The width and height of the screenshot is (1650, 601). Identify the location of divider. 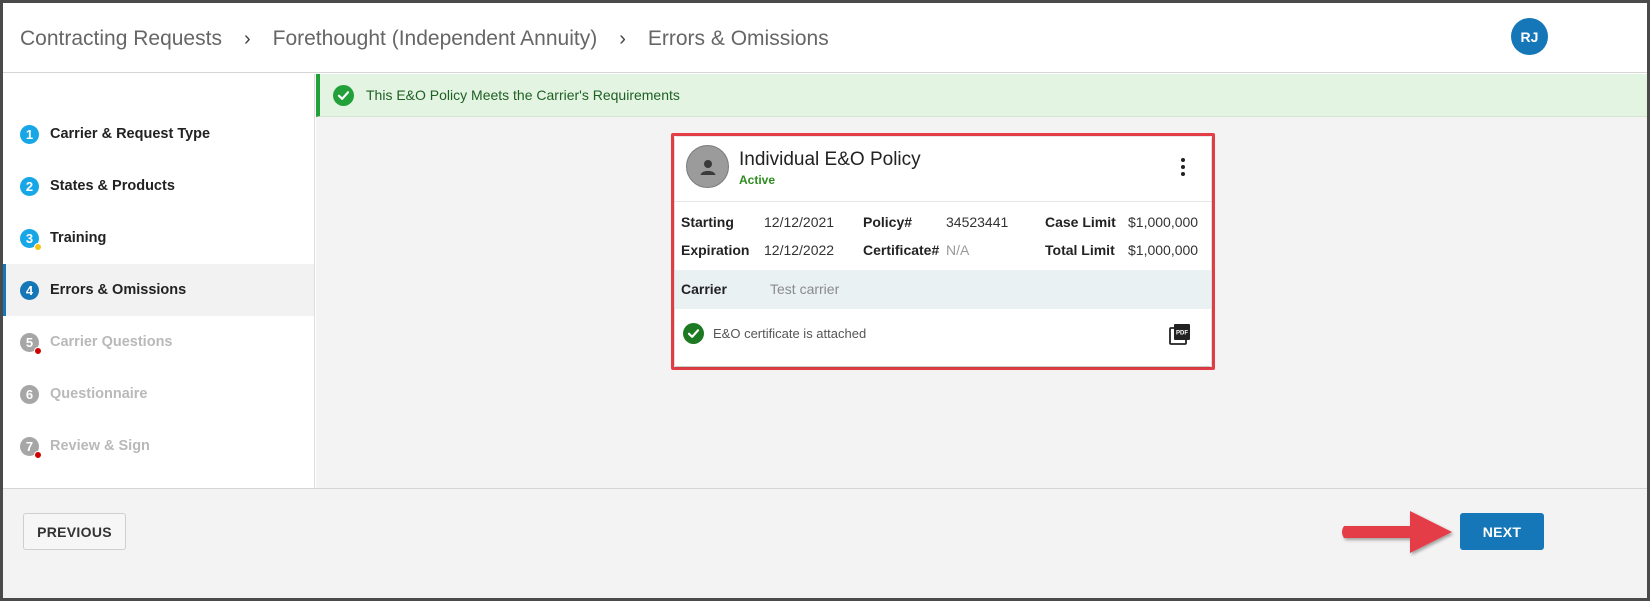
(943, 201).